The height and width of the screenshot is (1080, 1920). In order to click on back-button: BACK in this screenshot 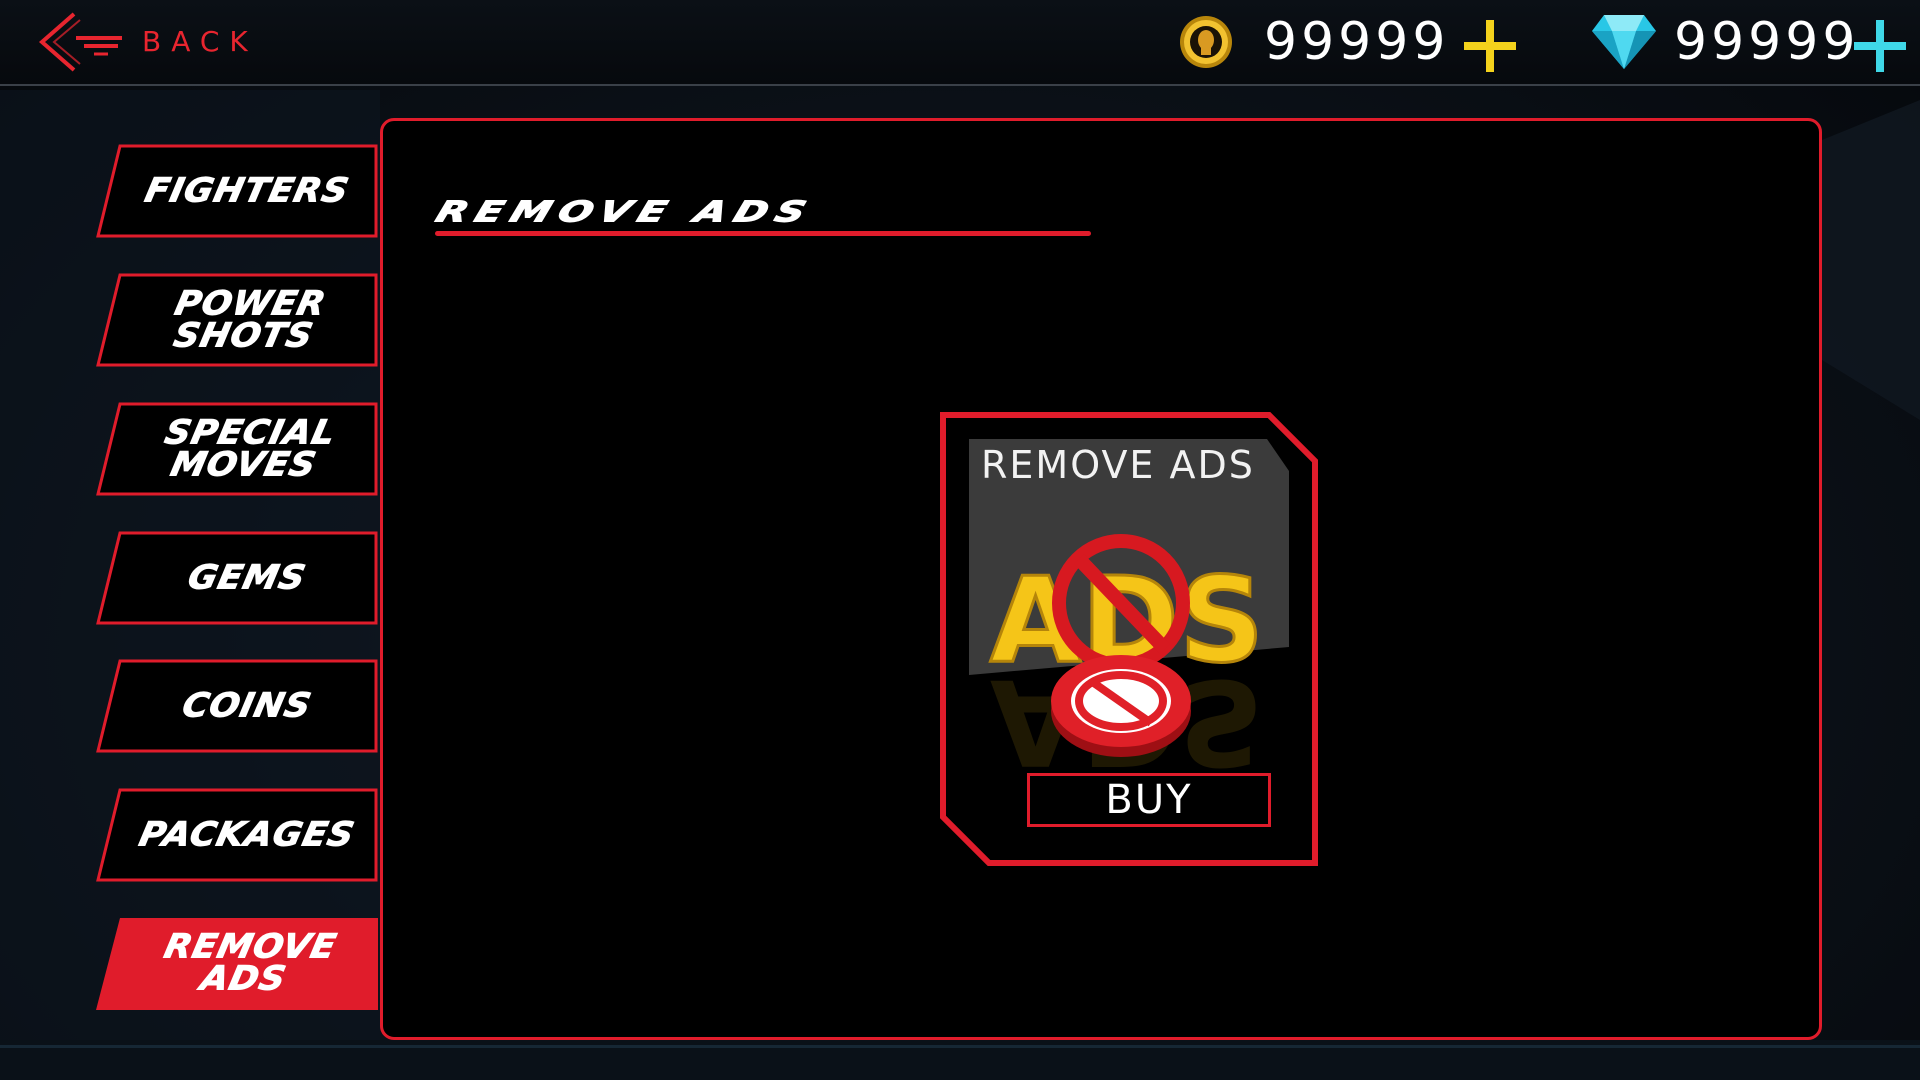, I will do `click(149, 41)`.